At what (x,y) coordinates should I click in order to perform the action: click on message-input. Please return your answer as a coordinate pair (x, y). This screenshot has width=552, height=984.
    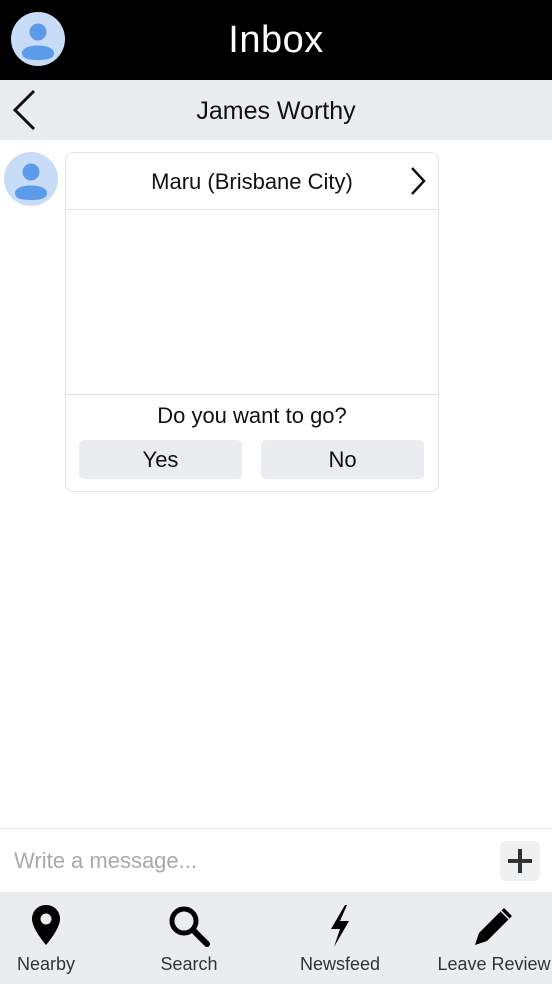
    Looking at the image, I should click on (249, 861).